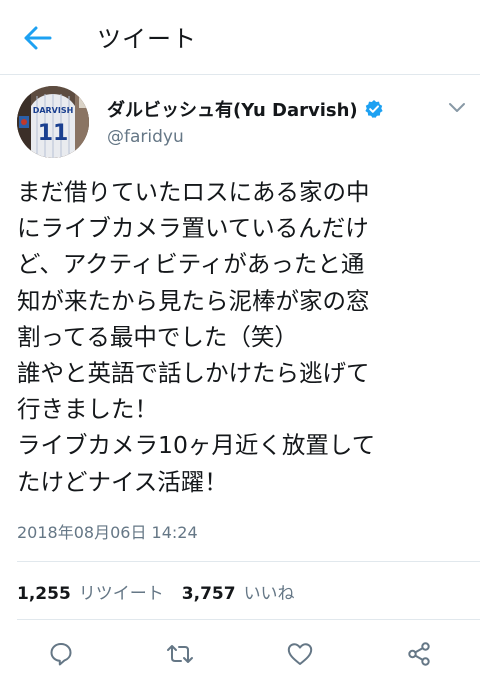  I want to click on chevron-down-icon, so click(457, 107).